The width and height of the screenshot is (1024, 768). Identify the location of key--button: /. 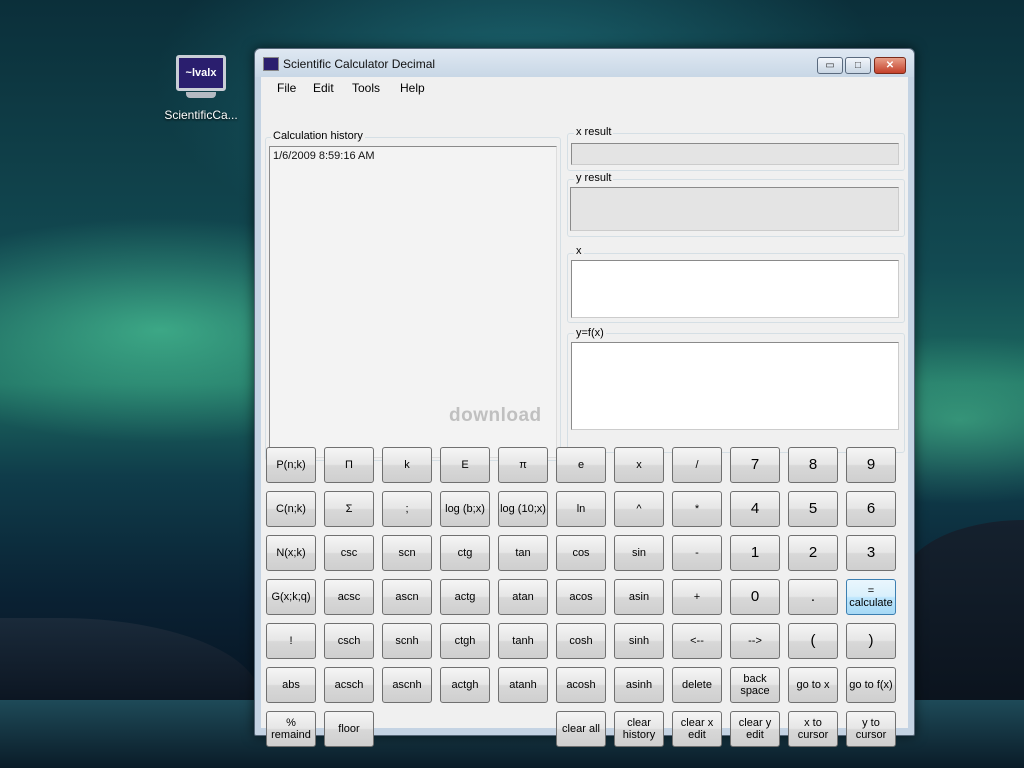
(697, 465).